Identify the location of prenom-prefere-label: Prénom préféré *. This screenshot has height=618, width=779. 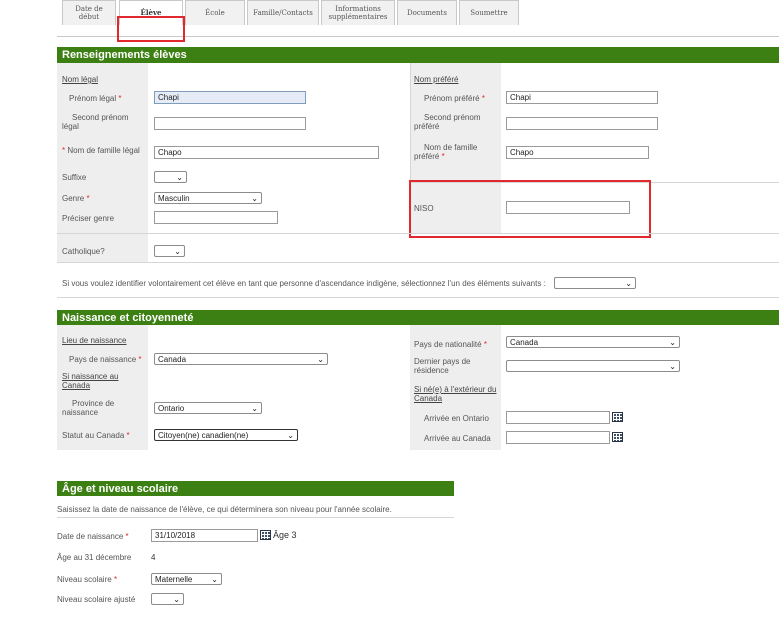
(462, 98).